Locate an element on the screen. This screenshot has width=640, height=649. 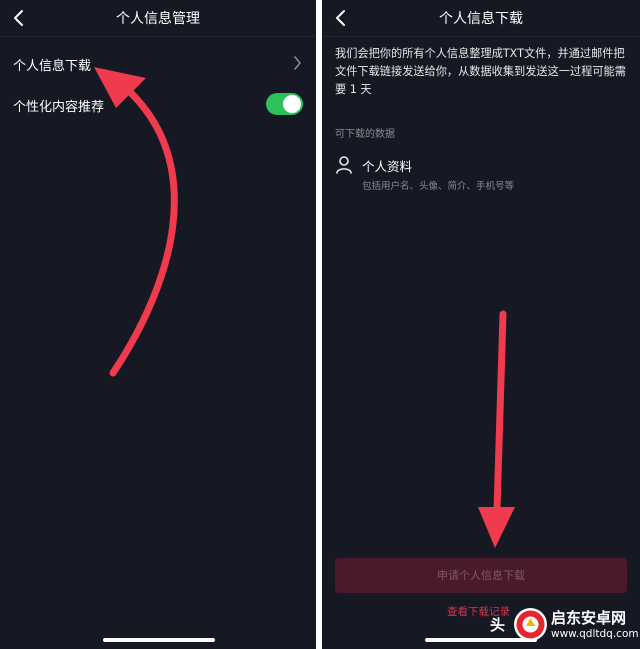
data-item-subtitle: 包括用户名、头像、简介、手机号等 is located at coordinates (438, 186).